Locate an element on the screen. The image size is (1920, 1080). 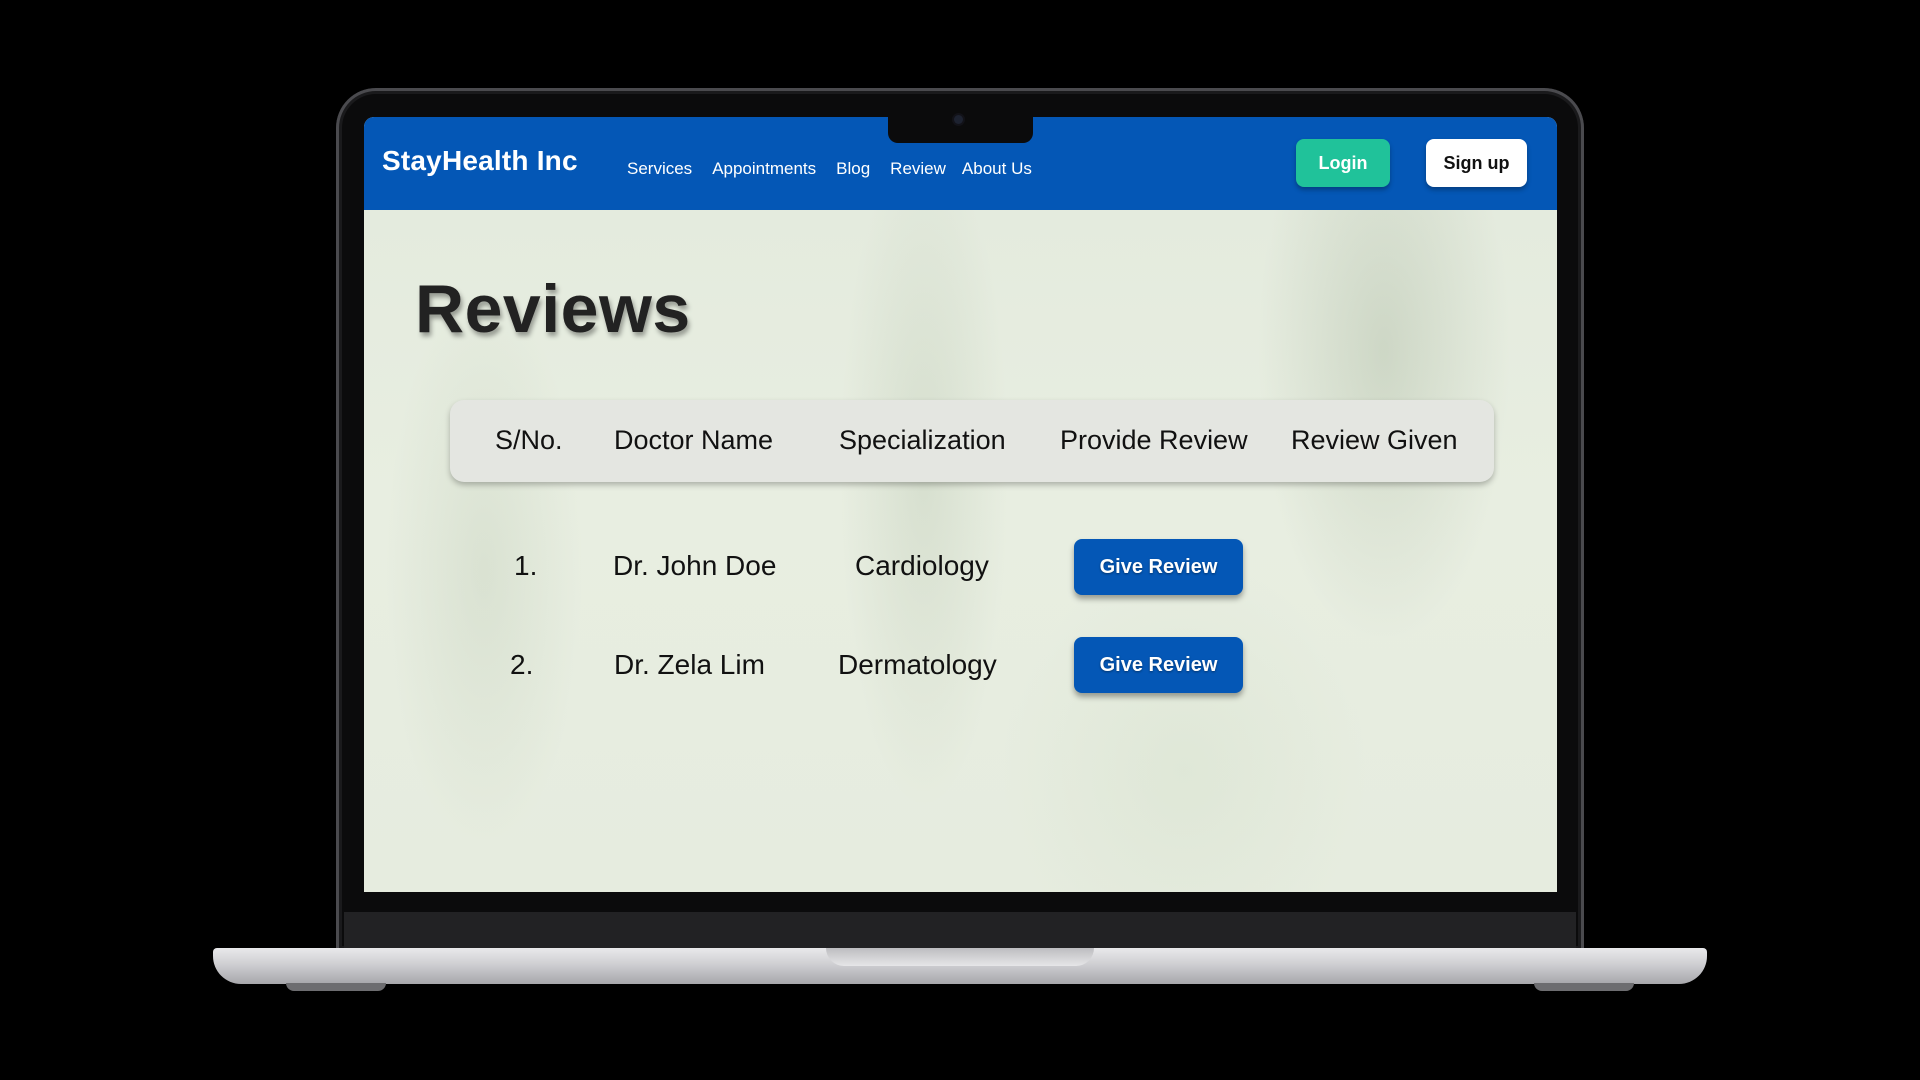
column-header-doctor-name: Doctor Name is located at coordinates (694, 440).